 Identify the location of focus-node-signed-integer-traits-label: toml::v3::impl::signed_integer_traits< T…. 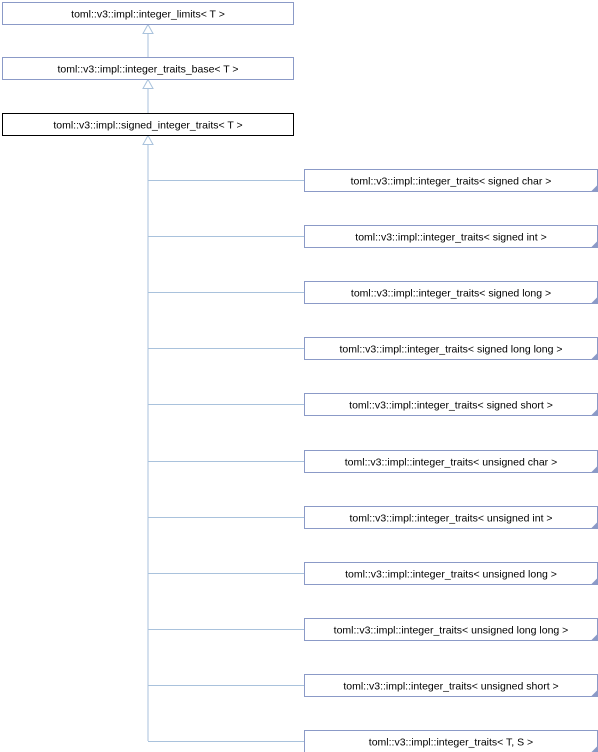
(147, 126).